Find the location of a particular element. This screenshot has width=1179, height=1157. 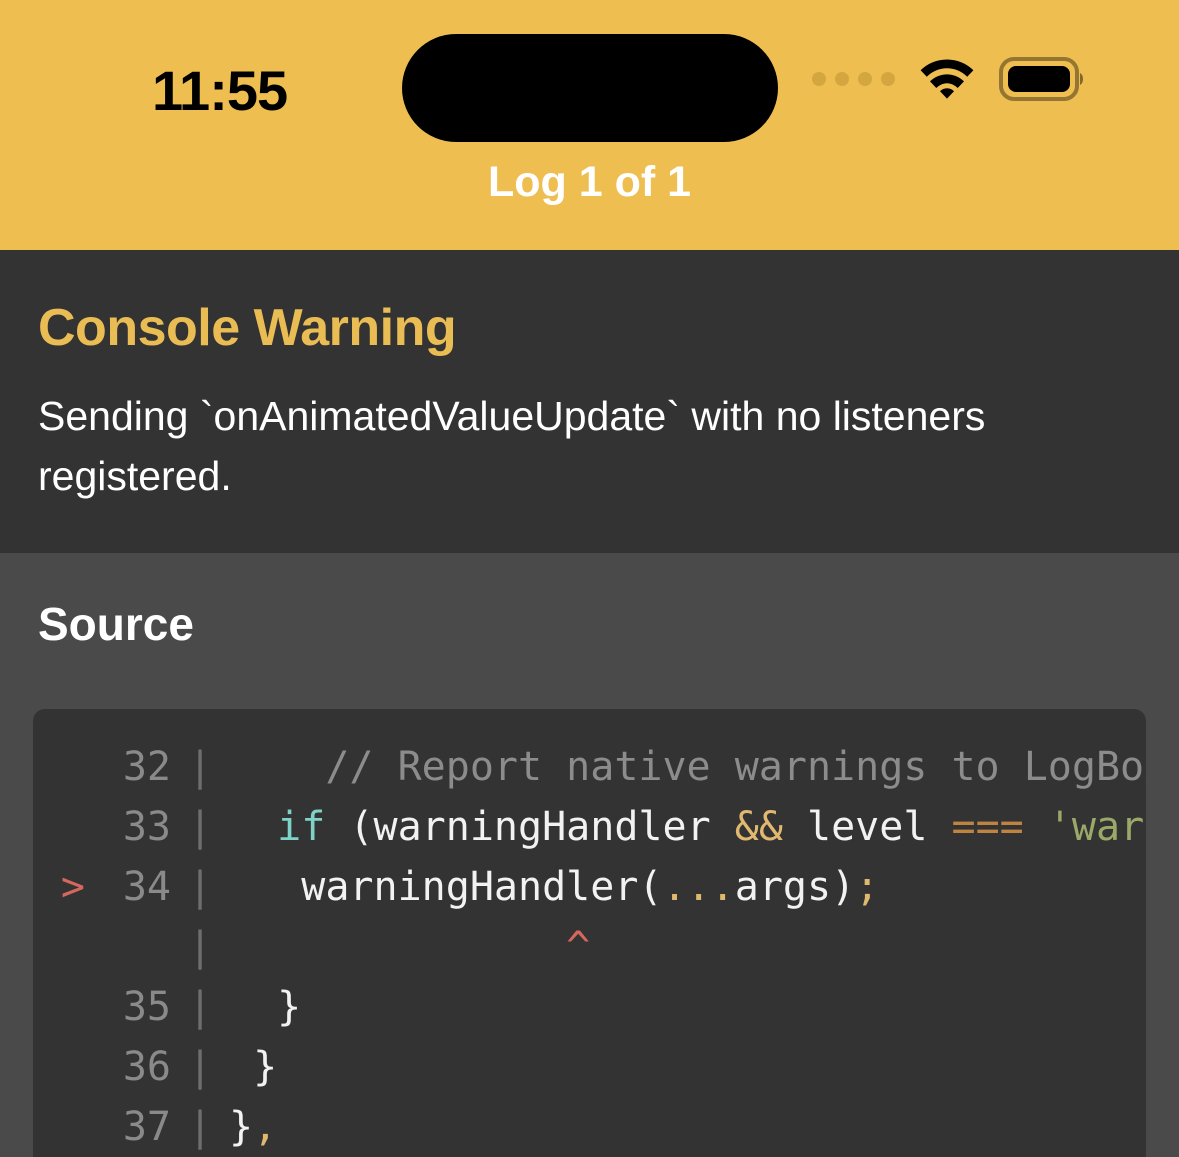

code-error-marker-icon: > is located at coordinates (72, 886).